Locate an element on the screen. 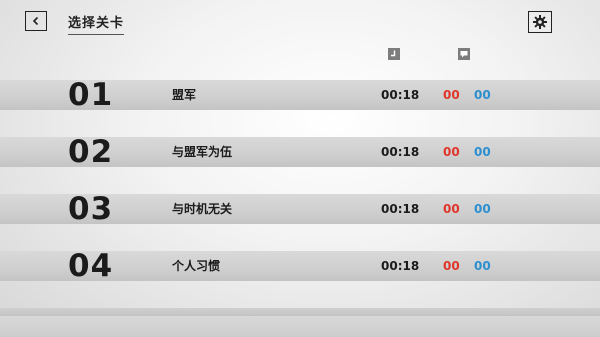  chevron-left-icon is located at coordinates (35, 21).